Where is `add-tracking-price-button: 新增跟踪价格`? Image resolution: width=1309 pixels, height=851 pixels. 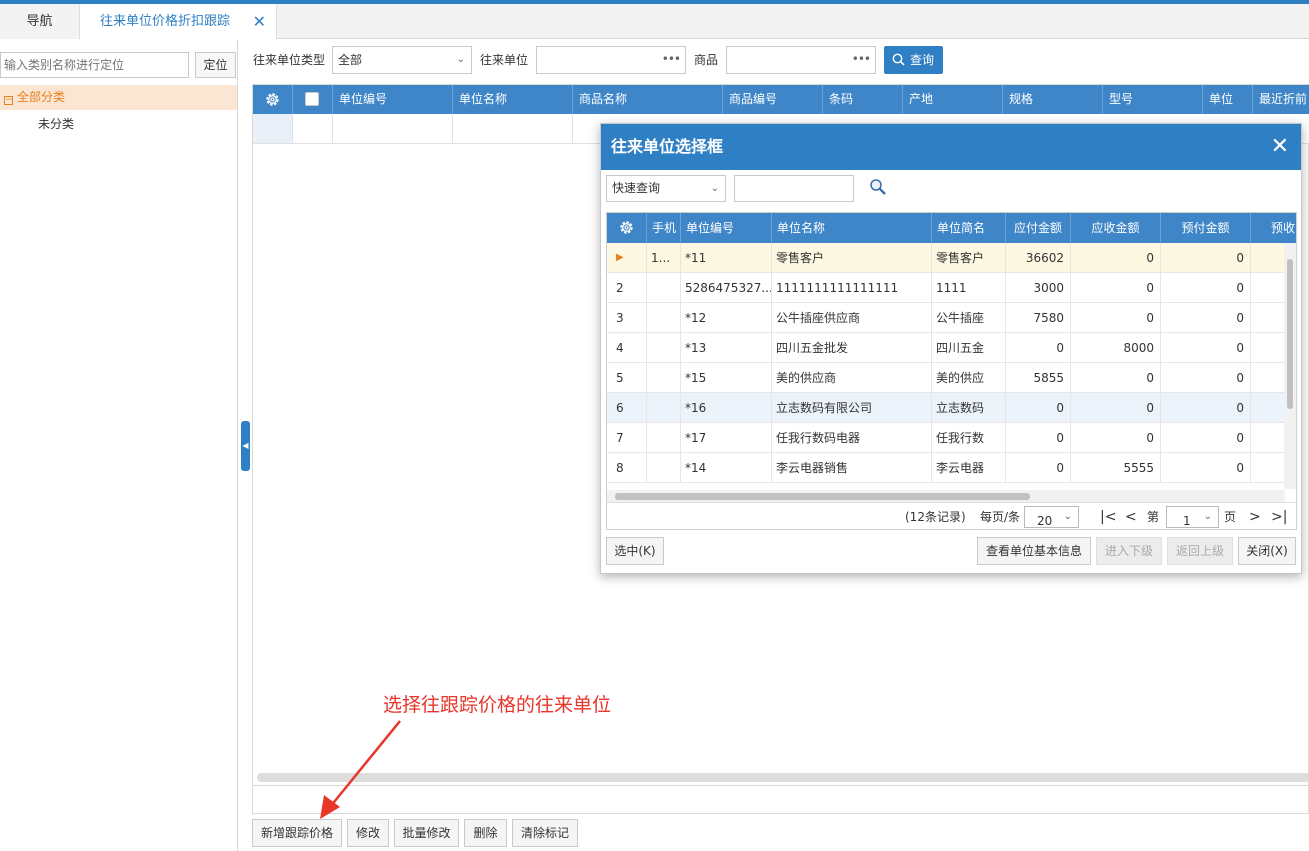 add-tracking-price-button: 新增跟踪价格 is located at coordinates (297, 833).